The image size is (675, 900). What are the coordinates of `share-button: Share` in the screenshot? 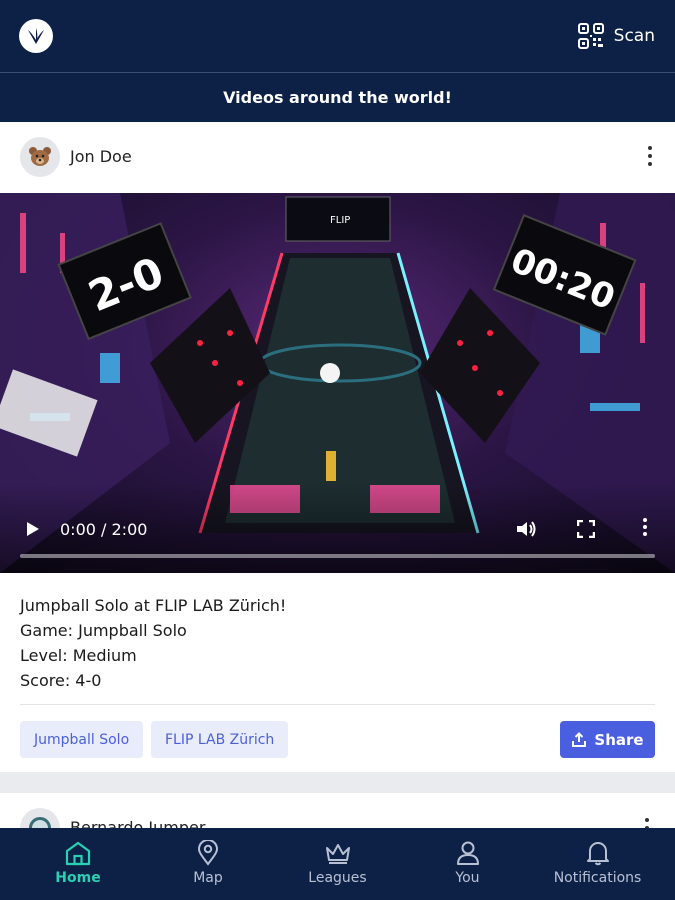 It's located at (607, 739).